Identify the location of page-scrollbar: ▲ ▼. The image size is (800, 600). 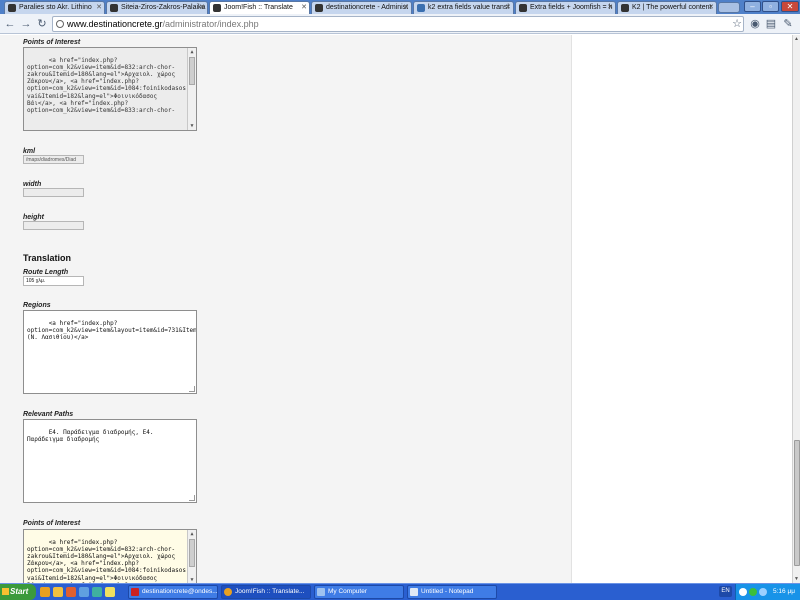
(796, 309).